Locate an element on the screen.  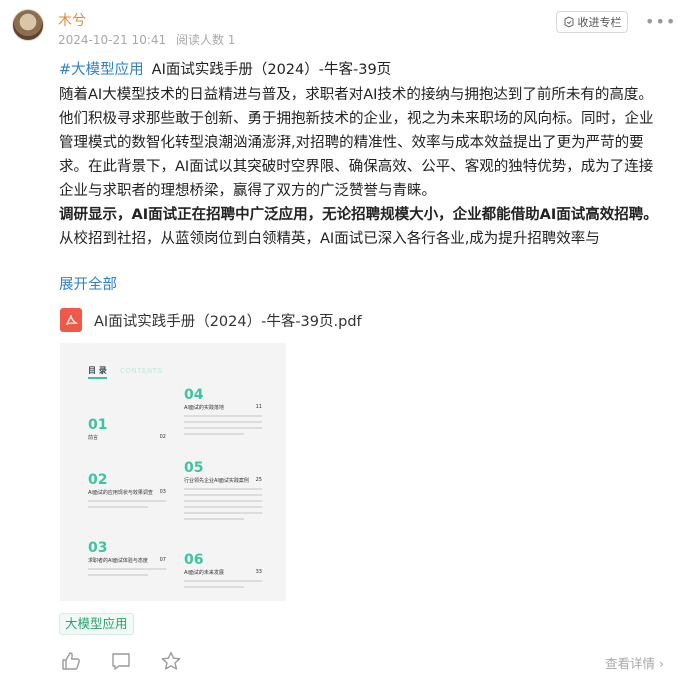
toc-section: 04 AI面试的实践落地 11 is located at coordinates (223, 411).